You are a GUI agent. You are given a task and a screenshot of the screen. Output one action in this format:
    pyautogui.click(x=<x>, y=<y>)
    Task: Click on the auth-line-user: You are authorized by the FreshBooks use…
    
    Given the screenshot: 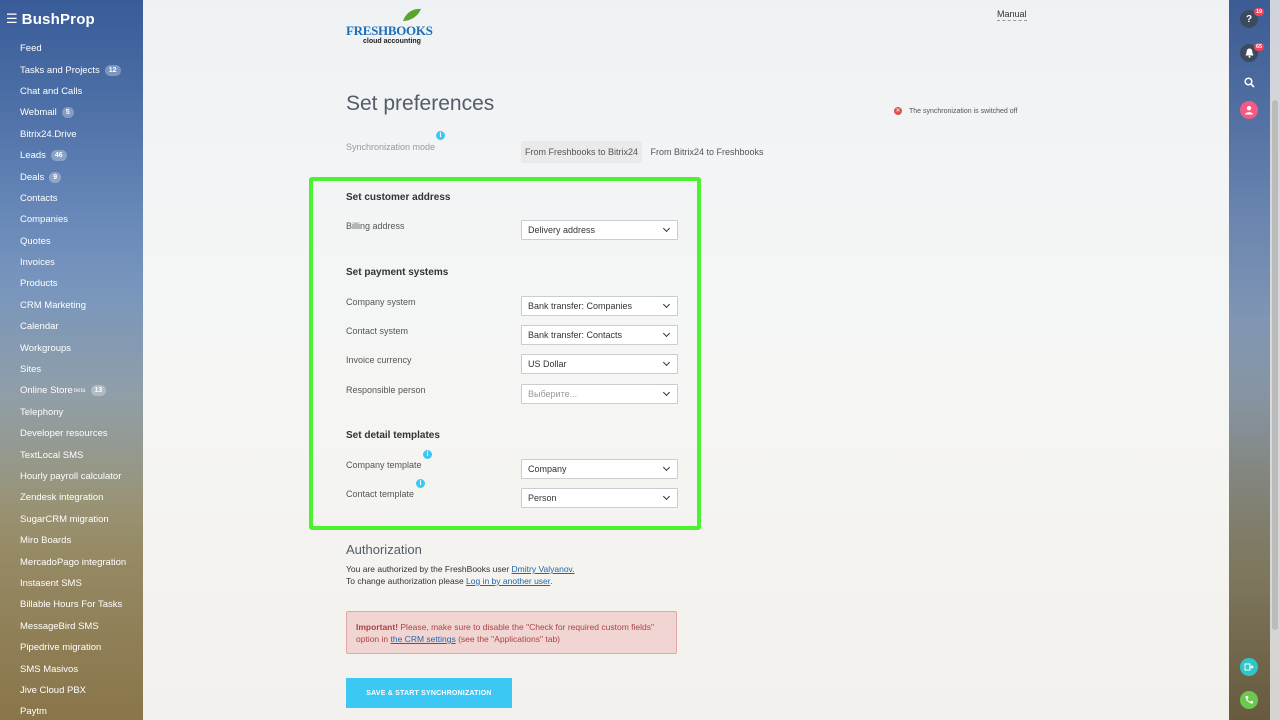 What is the action you would take?
    pyautogui.click(x=460, y=569)
    